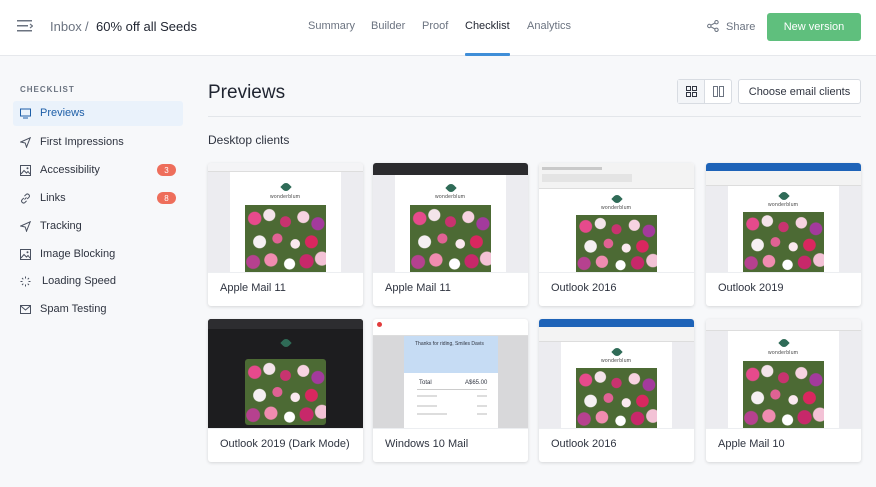 The height and width of the screenshot is (487, 876). I want to click on preview-card-apple-mail-10: wonderblum Apple Mail 10, so click(783, 390).